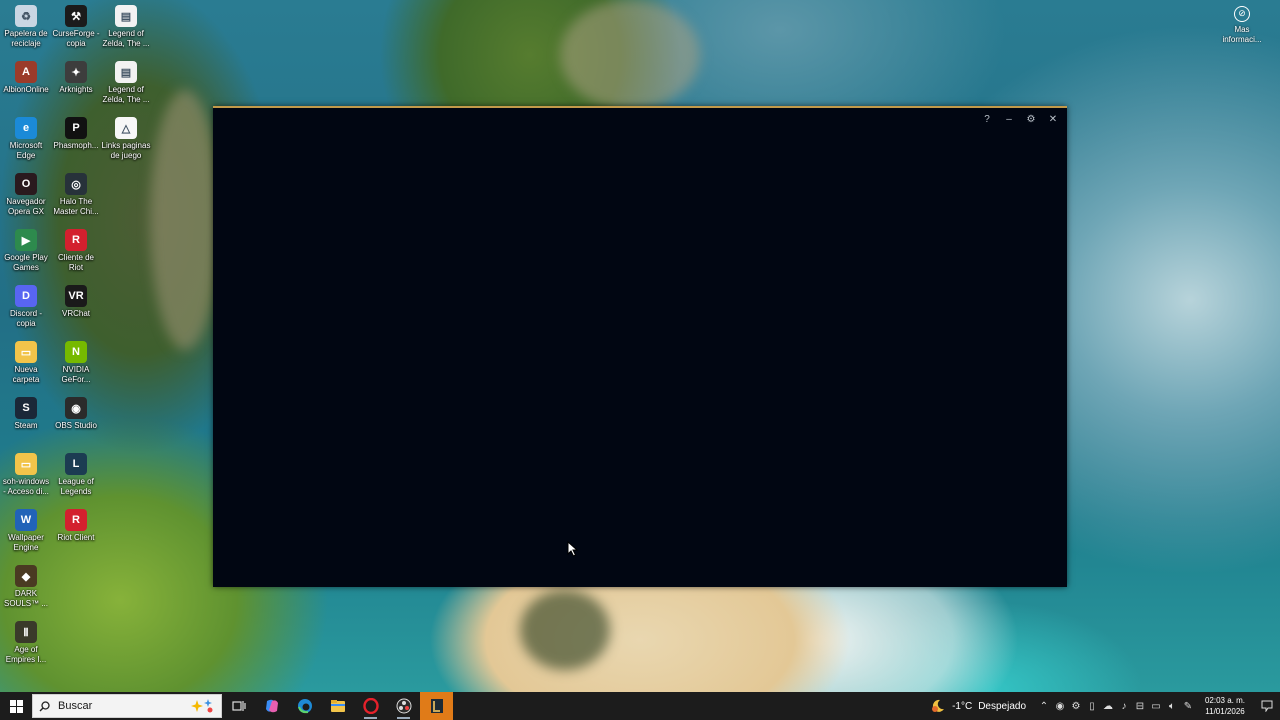 The width and height of the screenshot is (1280, 720). I want to click on edge-taskbar-button, so click(304, 706).